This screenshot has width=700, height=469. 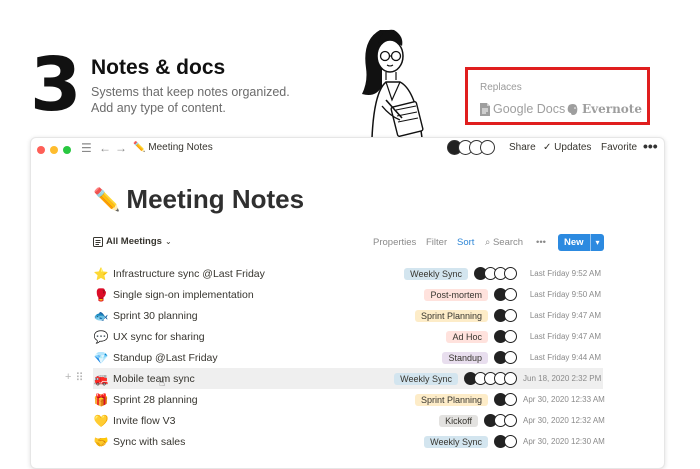 What do you see at coordinates (471, 147) in the screenshot?
I see `collaborator-avatars` at bounding box center [471, 147].